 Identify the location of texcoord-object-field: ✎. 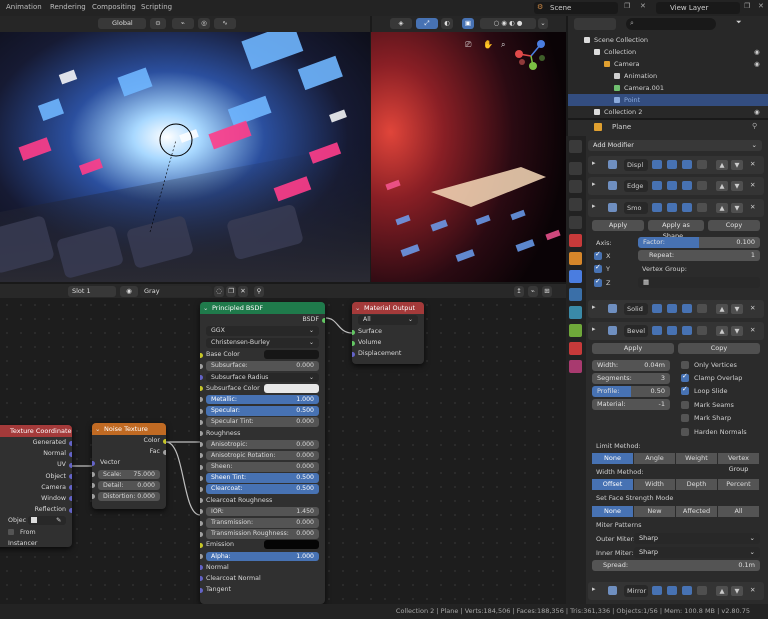
(47, 521).